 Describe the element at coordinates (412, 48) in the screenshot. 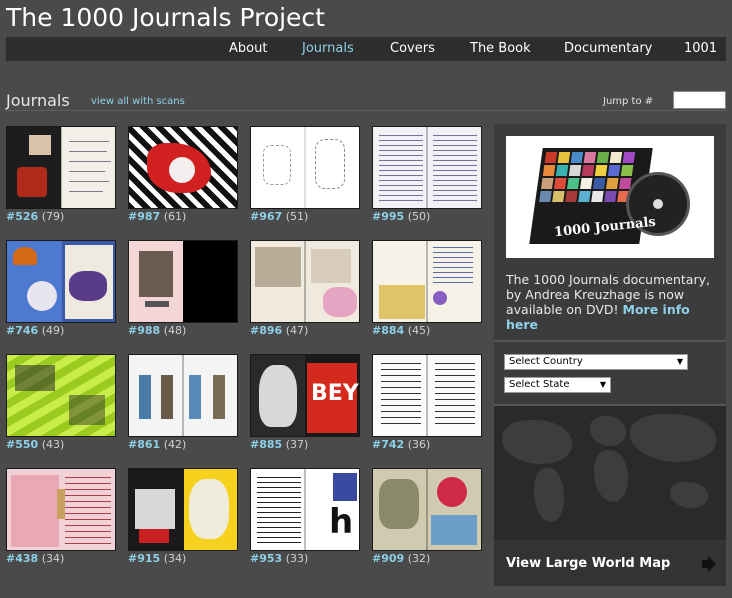

I see `nav-item-covers: Covers` at that location.